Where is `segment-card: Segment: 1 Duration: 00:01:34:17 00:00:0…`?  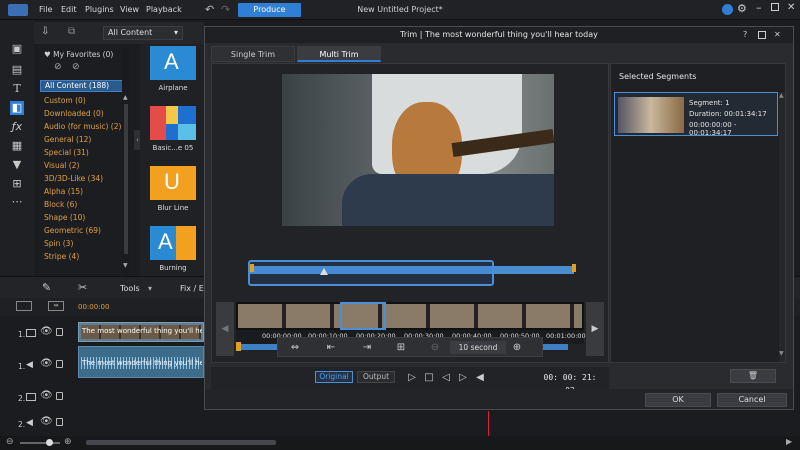
segment-card: Segment: 1 Duration: 00:01:34:17 00:00:0… is located at coordinates (696, 114).